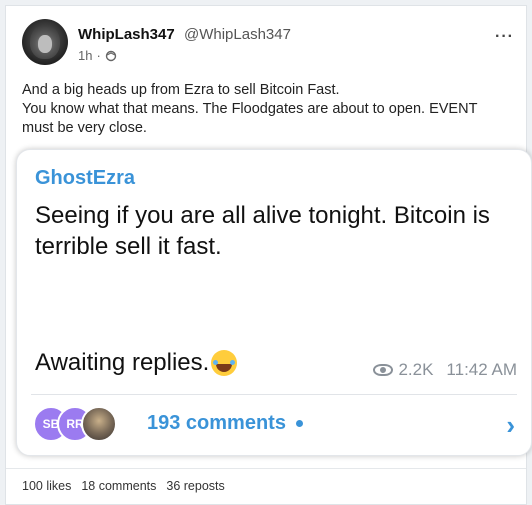 The image size is (532, 505). Describe the element at coordinates (99, 424) in the screenshot. I see `commenter-avatar-photo` at that location.